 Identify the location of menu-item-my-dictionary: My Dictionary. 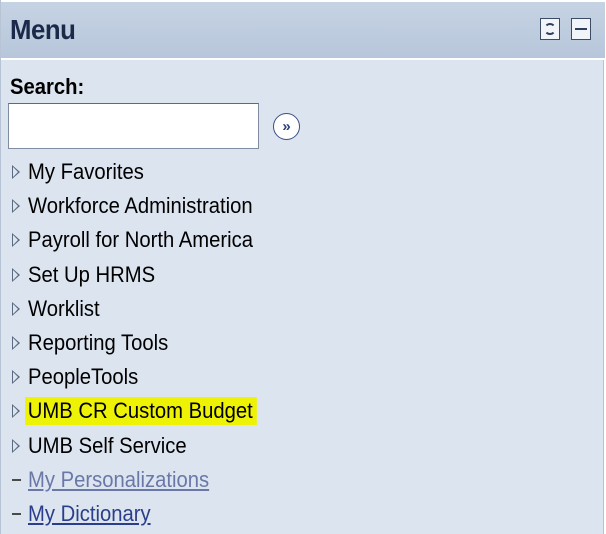
(139, 514).